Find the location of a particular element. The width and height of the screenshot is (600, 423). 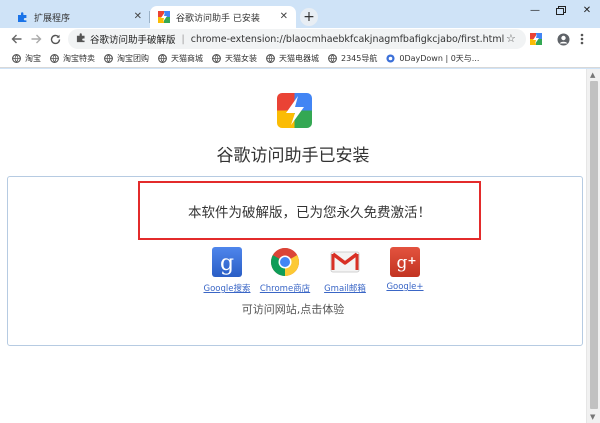

gmail-icon is located at coordinates (345, 262).